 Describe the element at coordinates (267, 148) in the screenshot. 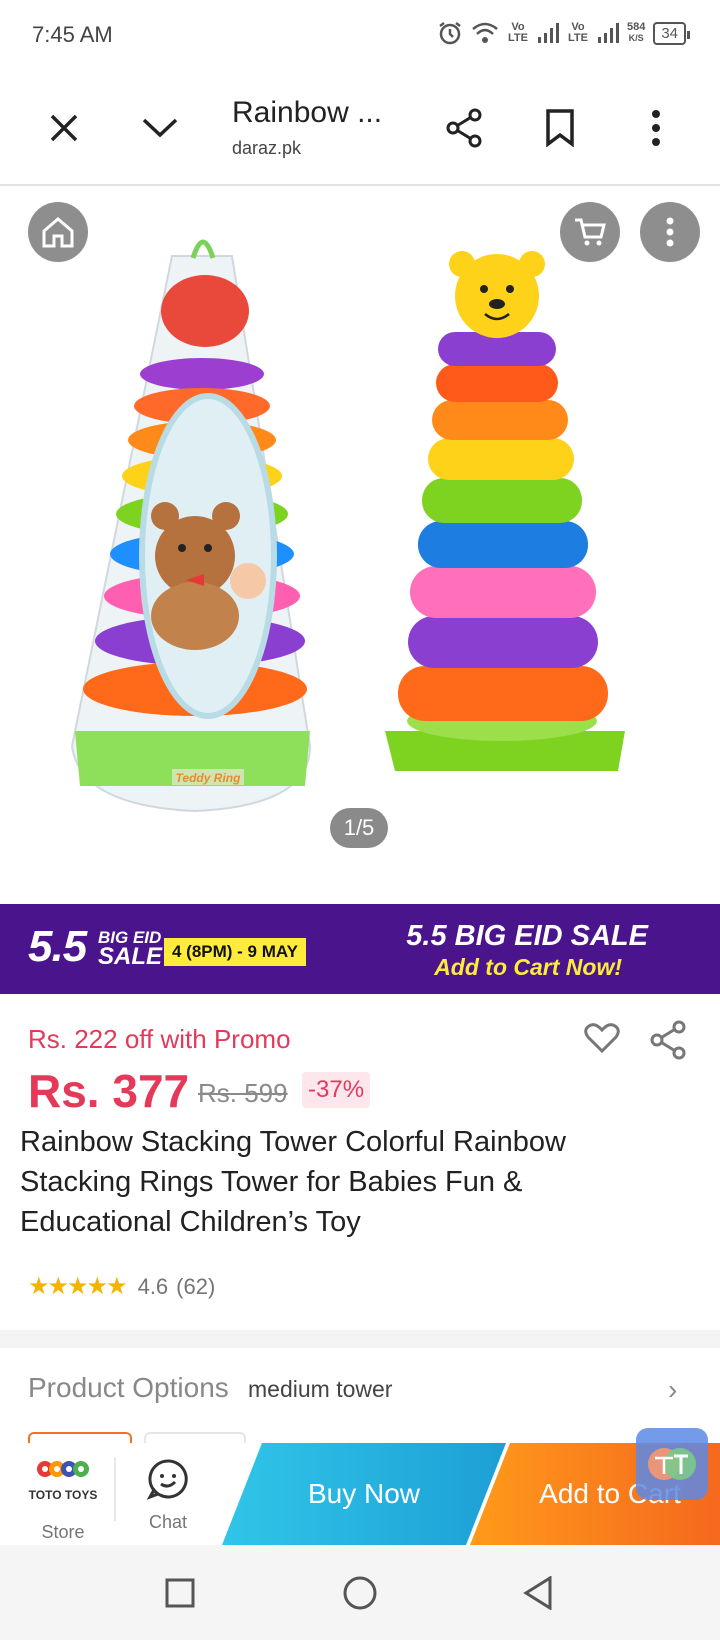

I see `page-domain: daraz.pk` at that location.